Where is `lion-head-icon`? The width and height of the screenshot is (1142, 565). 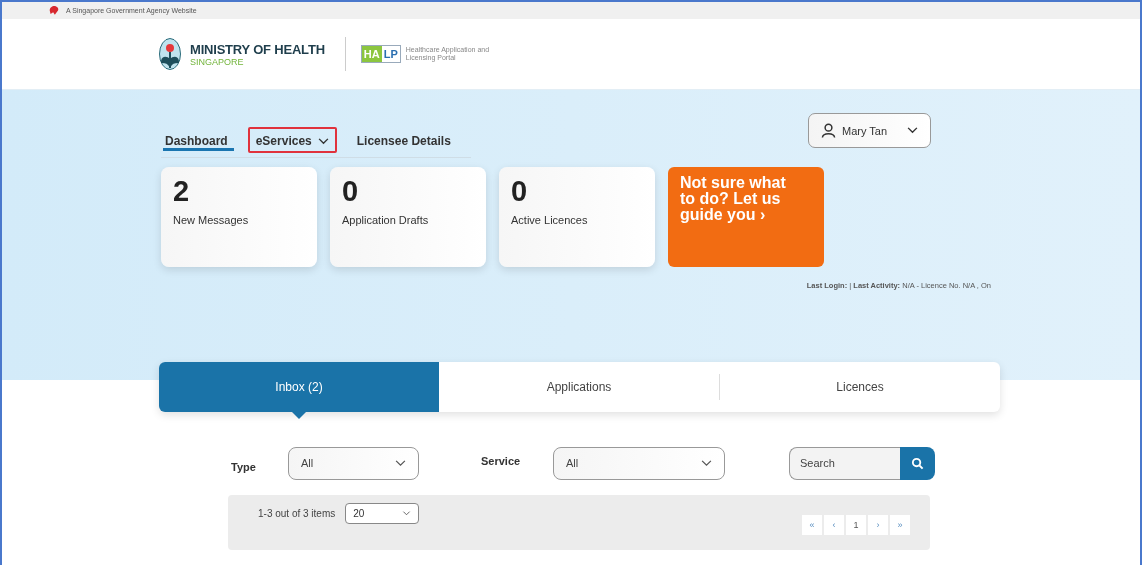
lion-head-icon is located at coordinates (54, 10).